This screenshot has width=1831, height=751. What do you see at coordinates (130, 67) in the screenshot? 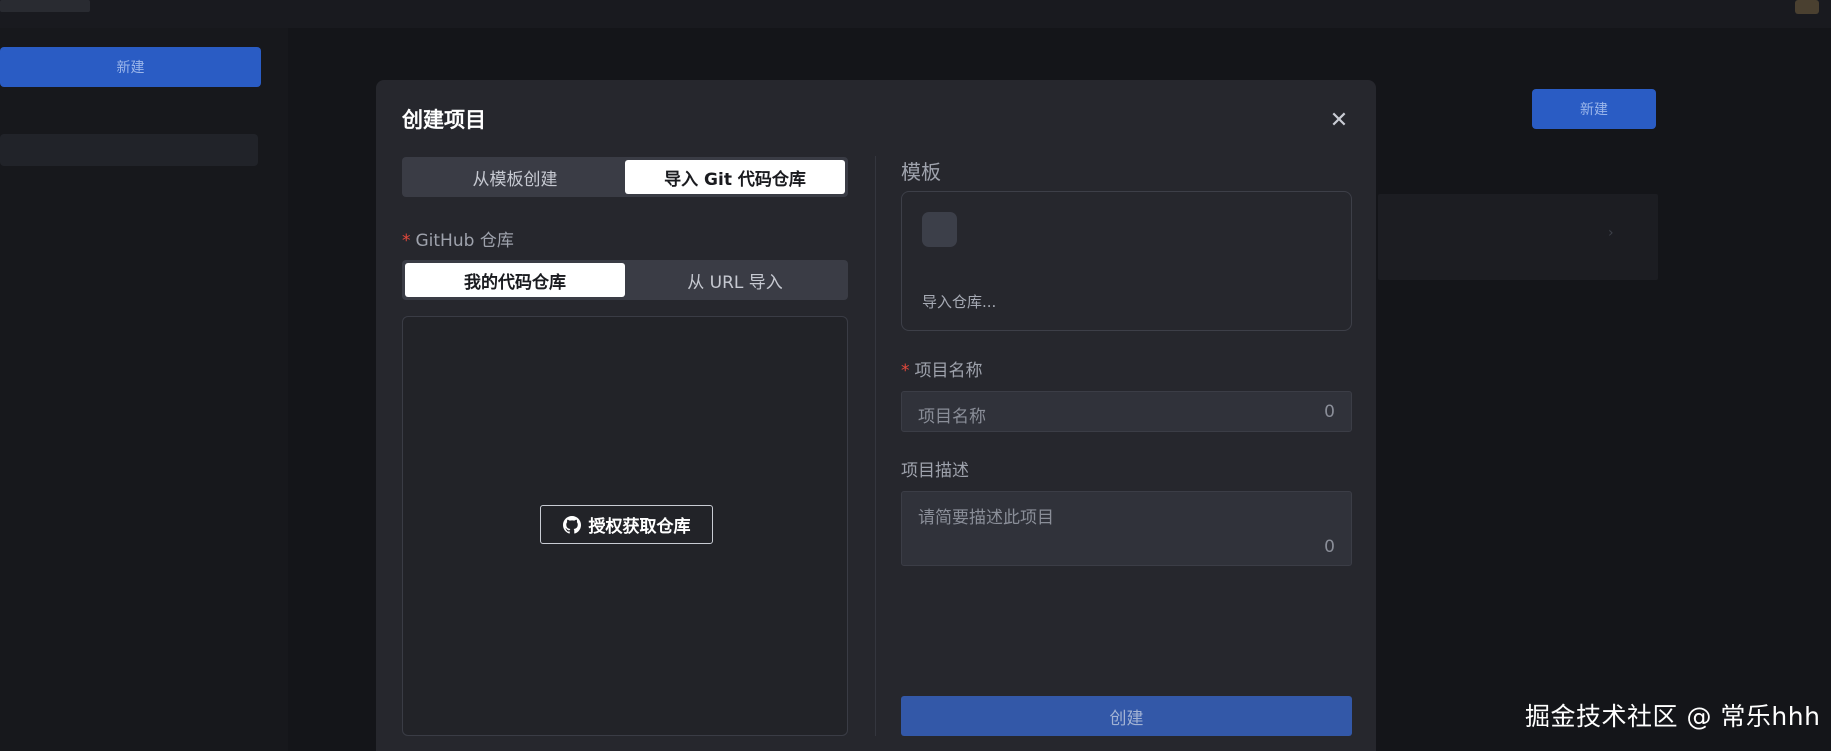
I see `sidebar-new-button: 新建` at bounding box center [130, 67].